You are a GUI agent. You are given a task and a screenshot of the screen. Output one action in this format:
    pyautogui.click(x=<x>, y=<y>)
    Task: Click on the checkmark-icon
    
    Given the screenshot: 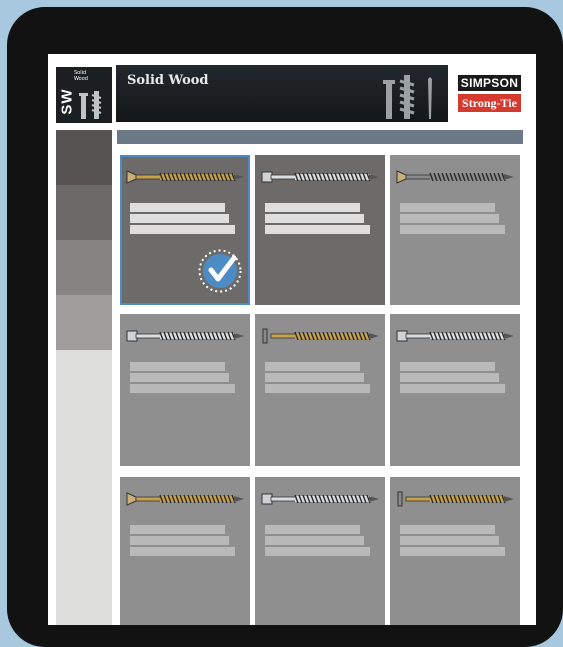 What is the action you would take?
    pyautogui.click(x=220, y=271)
    